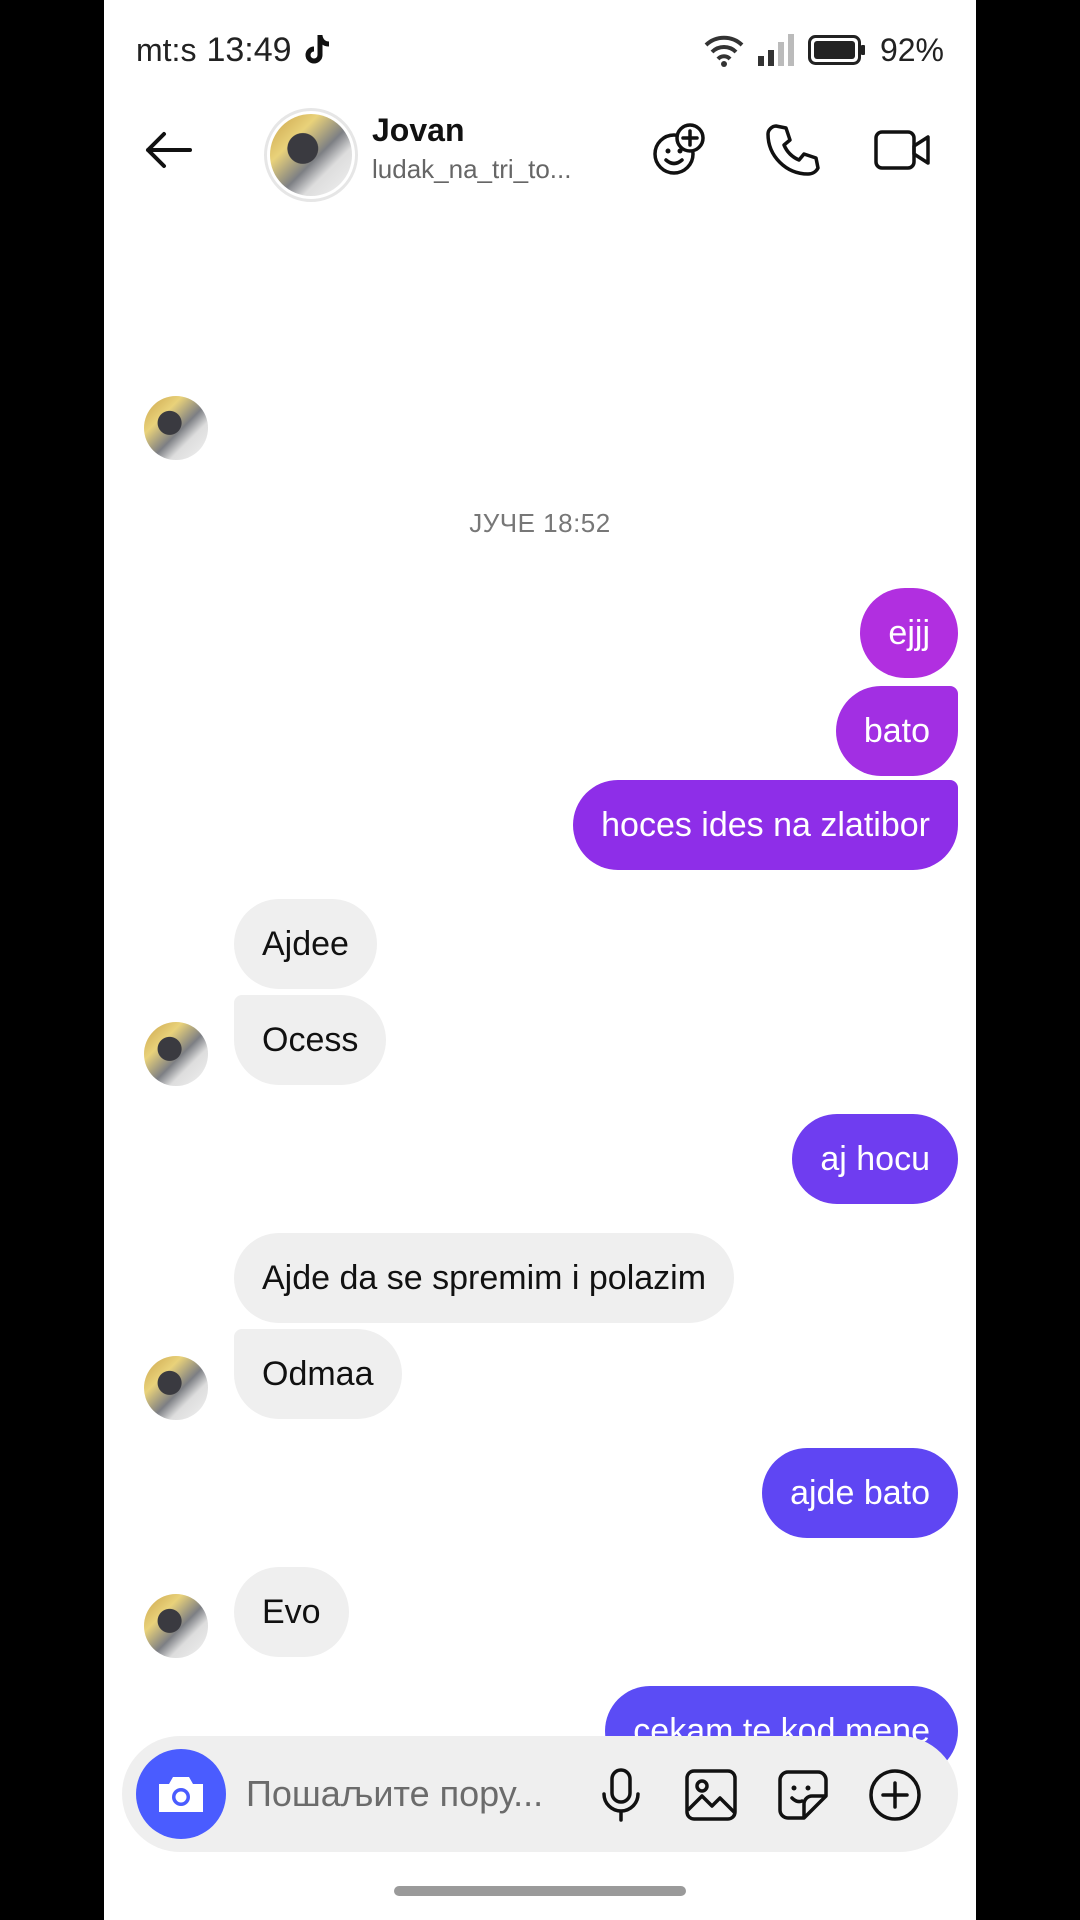 The width and height of the screenshot is (1080, 1920). I want to click on incoming-message: Odmaa, so click(318, 1374).